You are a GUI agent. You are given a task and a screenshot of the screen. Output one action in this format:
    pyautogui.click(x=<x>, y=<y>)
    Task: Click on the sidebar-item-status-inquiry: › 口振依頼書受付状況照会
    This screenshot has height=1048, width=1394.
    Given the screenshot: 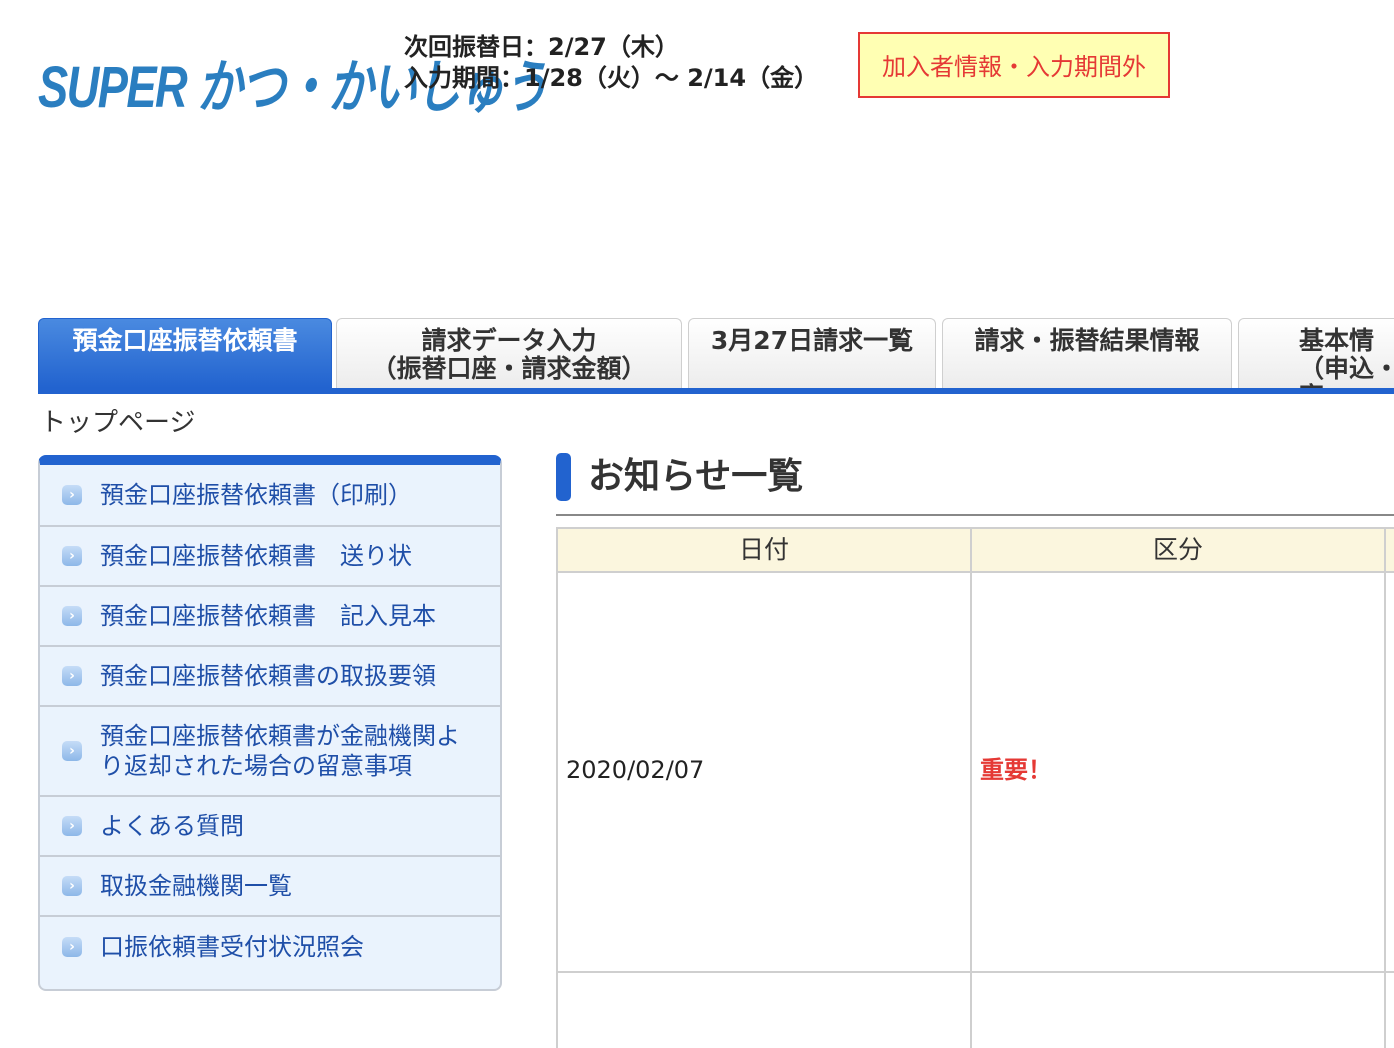 What is the action you would take?
    pyautogui.click(x=270, y=947)
    